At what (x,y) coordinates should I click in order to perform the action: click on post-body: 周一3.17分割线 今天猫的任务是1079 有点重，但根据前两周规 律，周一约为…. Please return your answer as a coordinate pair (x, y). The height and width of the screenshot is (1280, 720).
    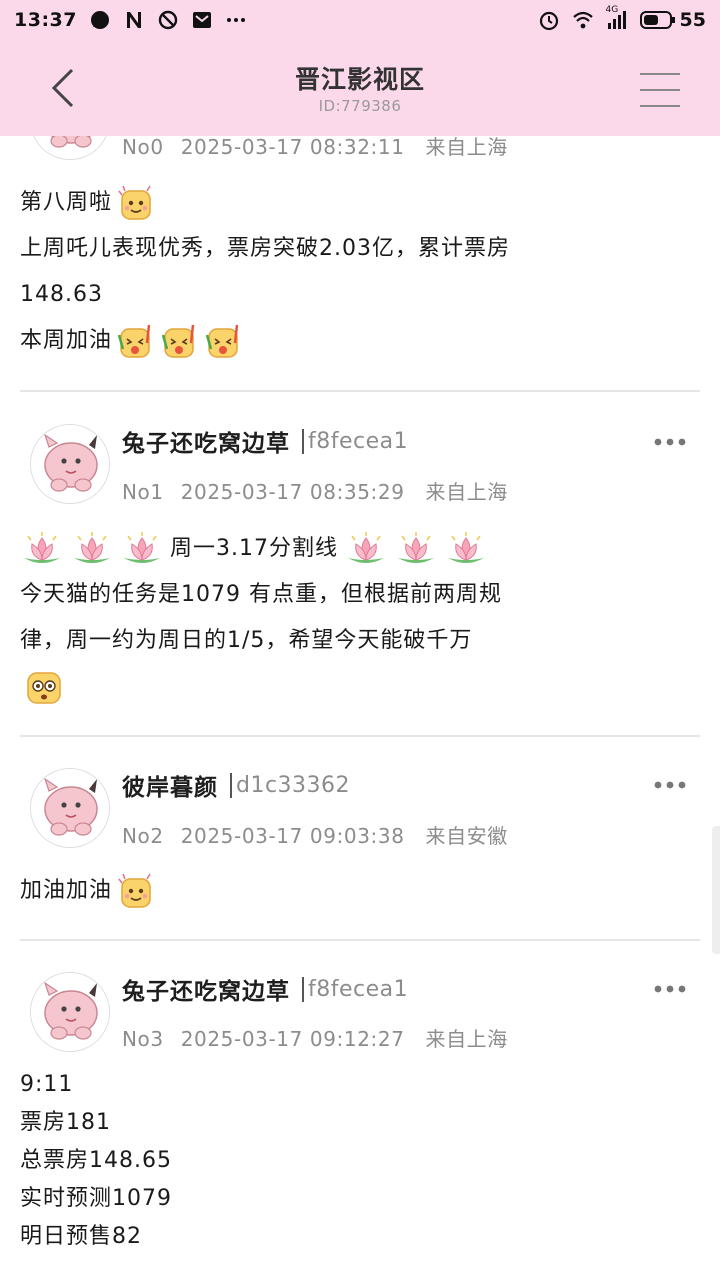
    Looking at the image, I should click on (360, 618).